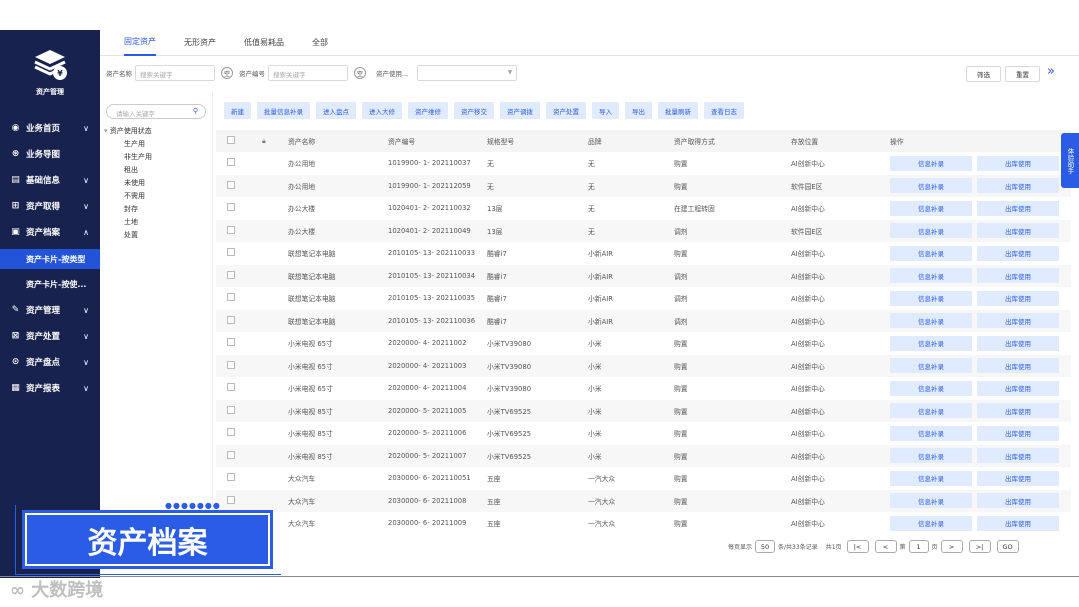 The image size is (1079, 607). What do you see at coordinates (428, 110) in the screenshot?
I see `repair-button: 资产维修` at bounding box center [428, 110].